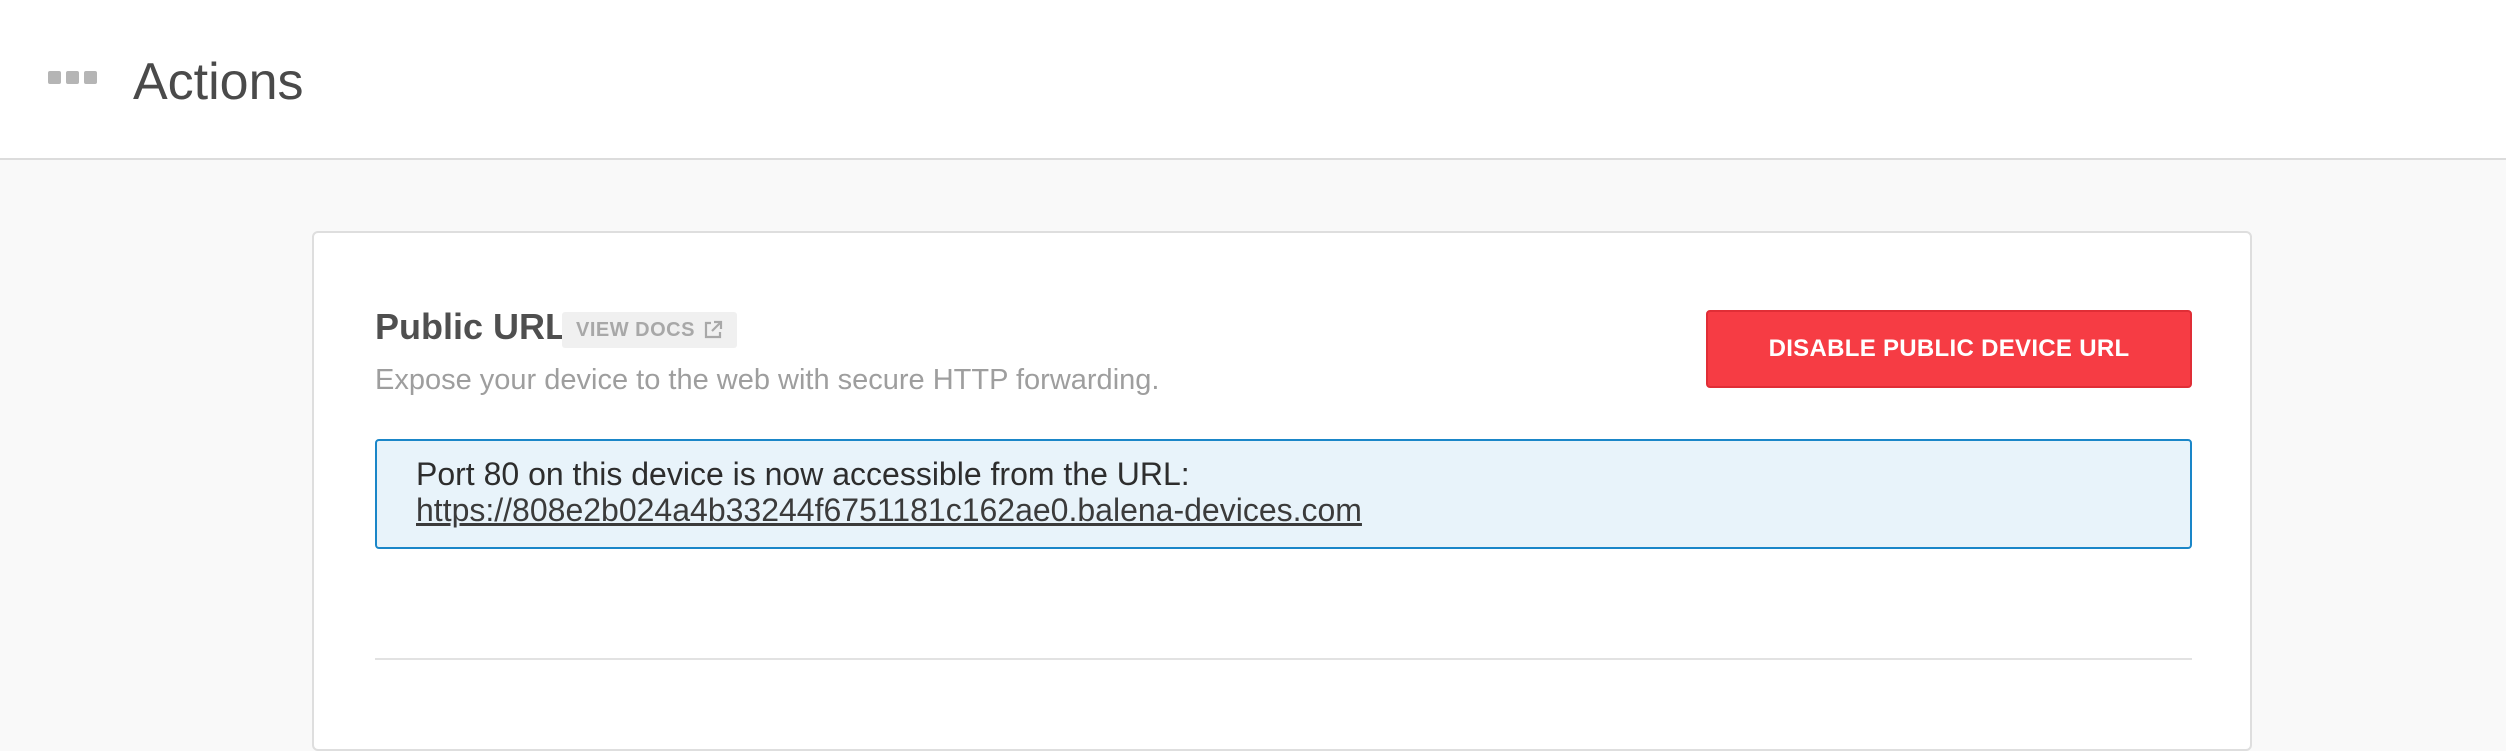  What do you see at coordinates (1283, 659) in the screenshot?
I see `divider` at bounding box center [1283, 659].